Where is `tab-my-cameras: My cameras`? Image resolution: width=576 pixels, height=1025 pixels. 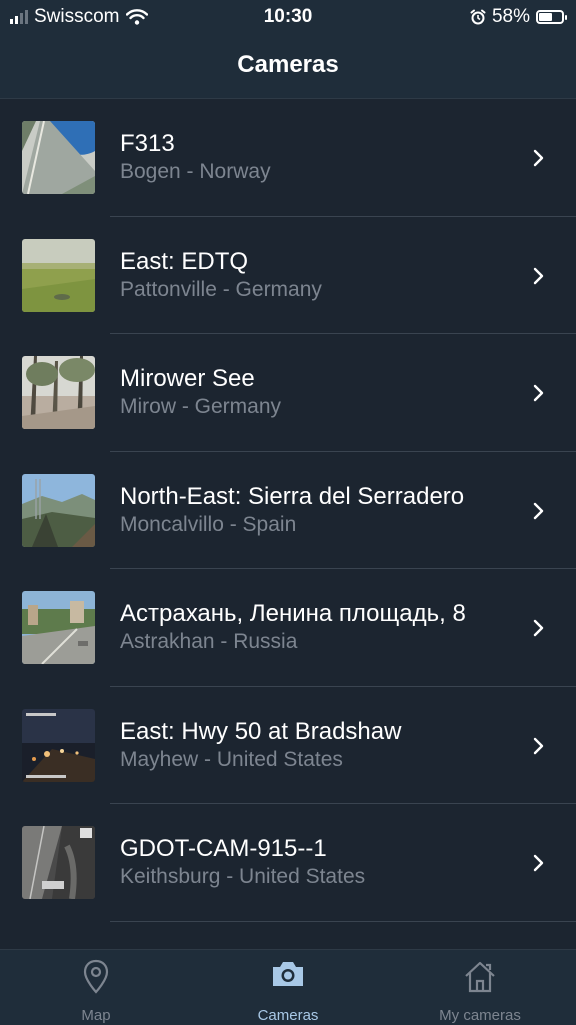 tab-my-cameras: My cameras is located at coordinates (480, 987).